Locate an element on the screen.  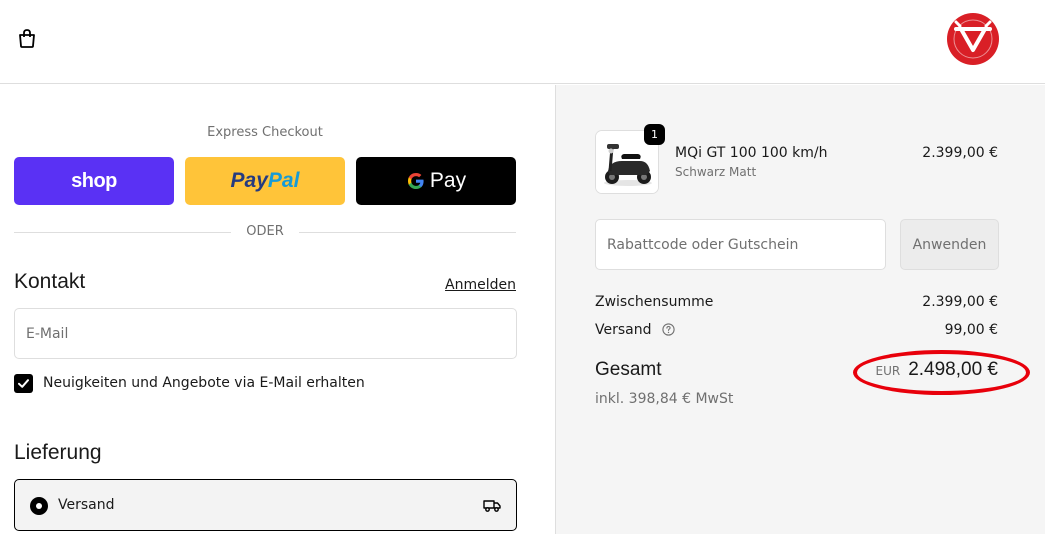
google-g-icon is located at coordinates (415, 181).